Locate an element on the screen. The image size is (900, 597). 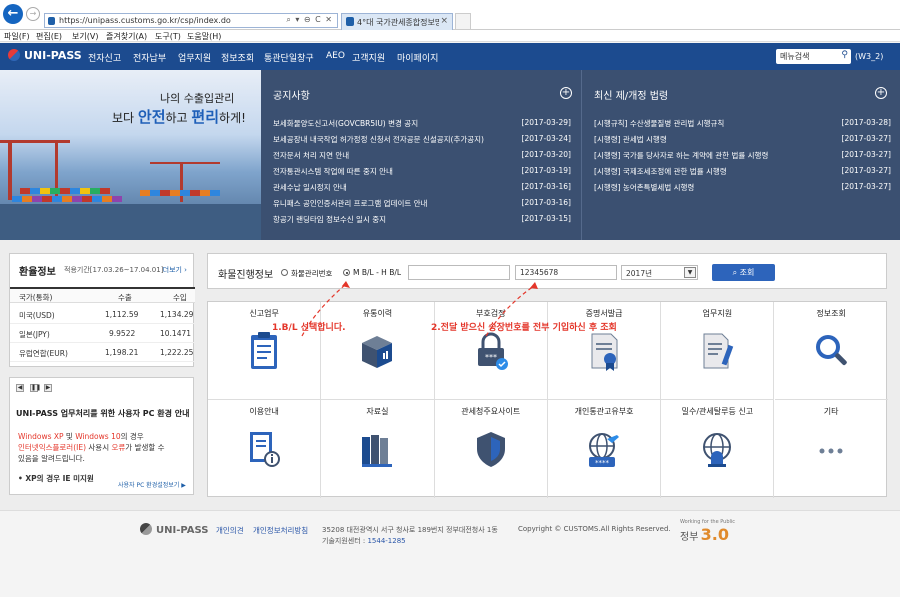
radio-cargo-number is located at coordinates (284, 272).